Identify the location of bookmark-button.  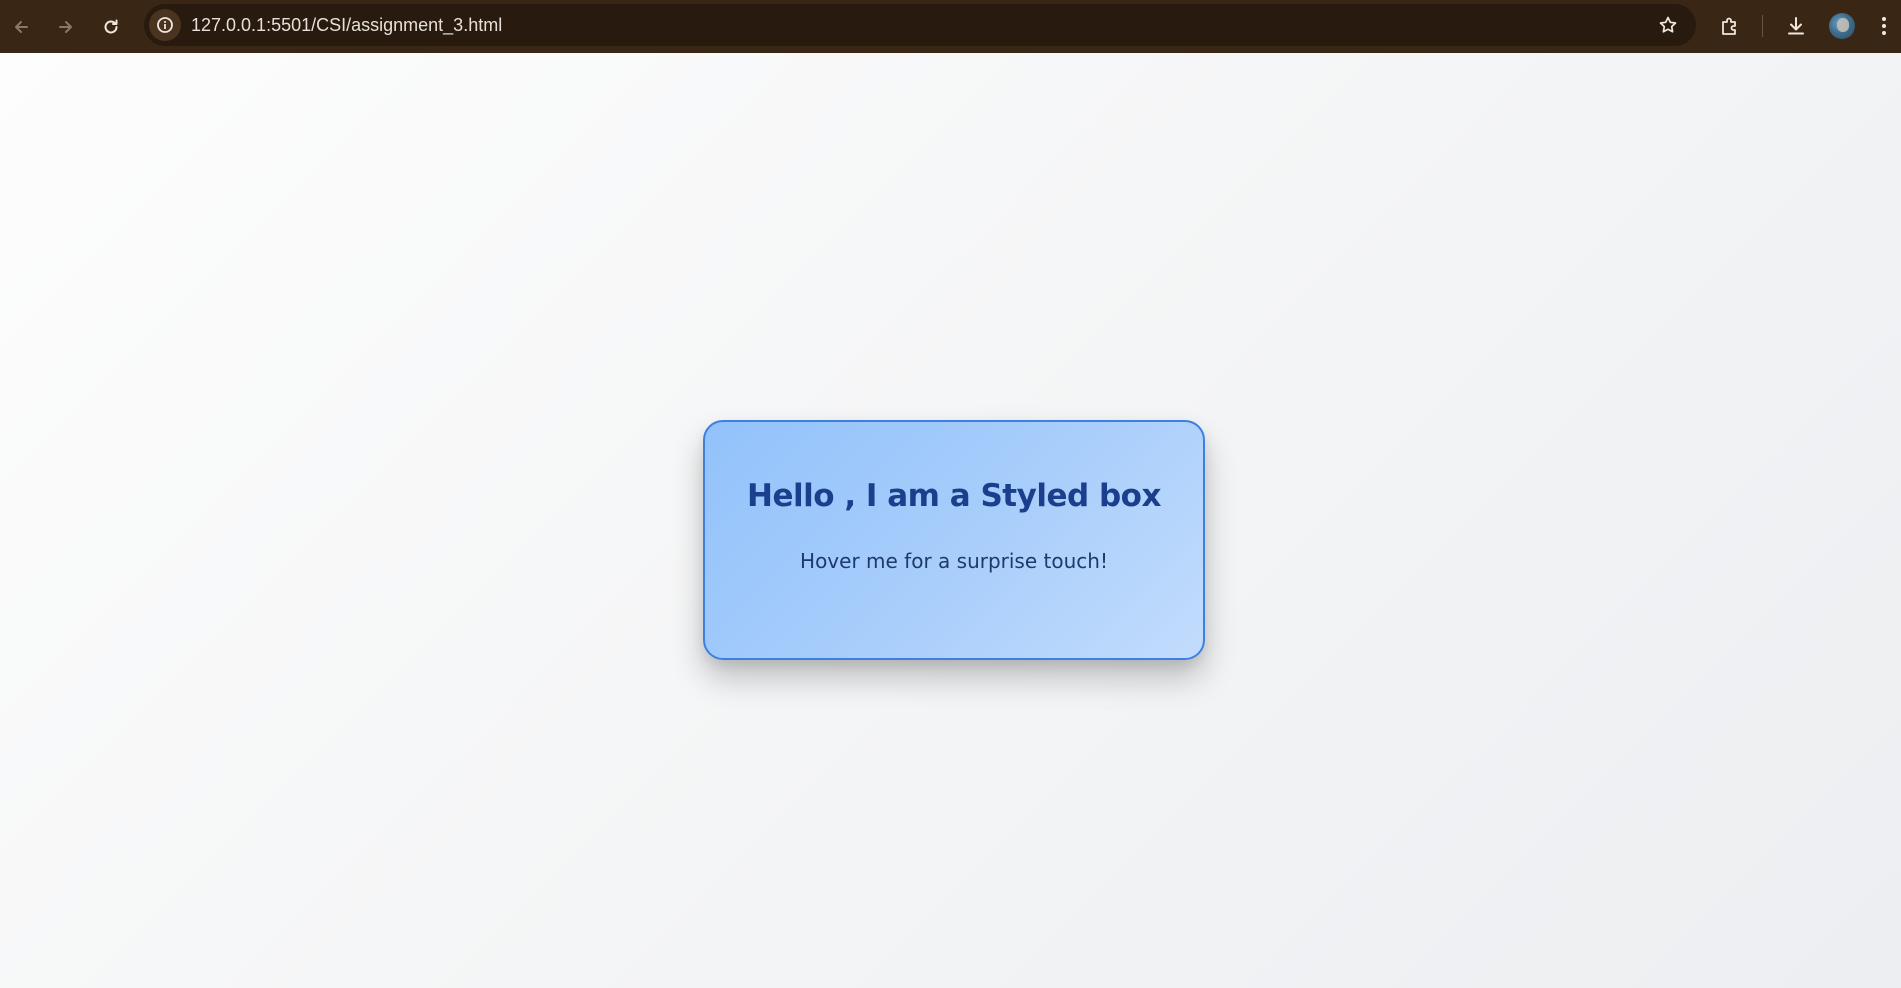
(1668, 25).